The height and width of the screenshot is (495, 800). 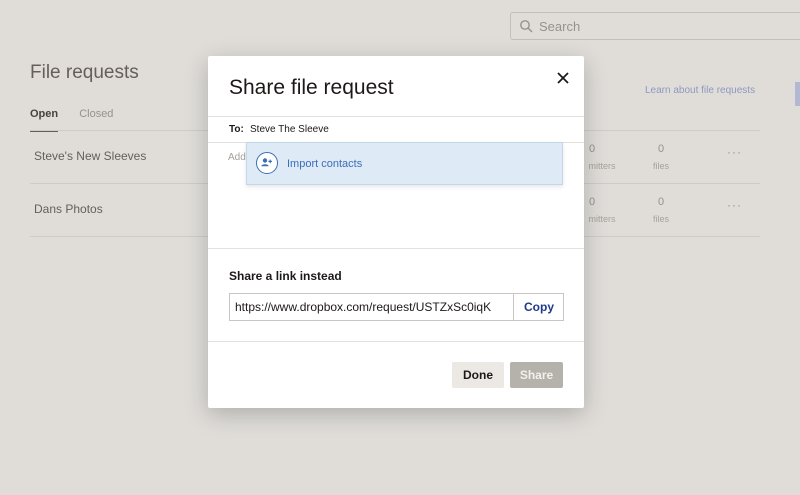 I want to click on modal-title: Share file request, so click(x=311, y=87).